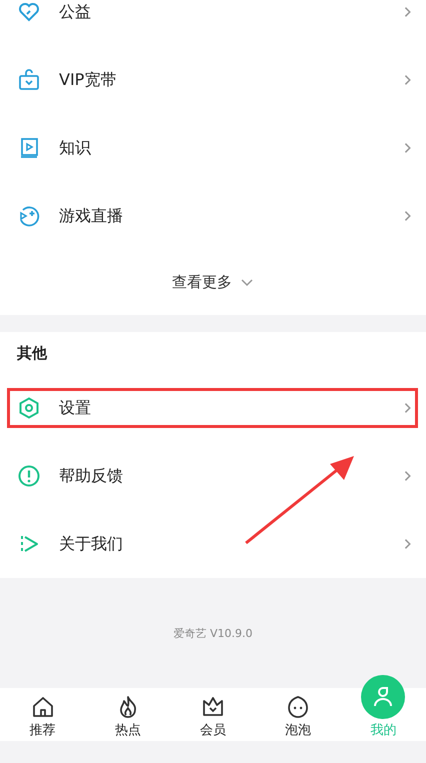  Describe the element at coordinates (42, 707) in the screenshot. I see `home-icon` at that location.